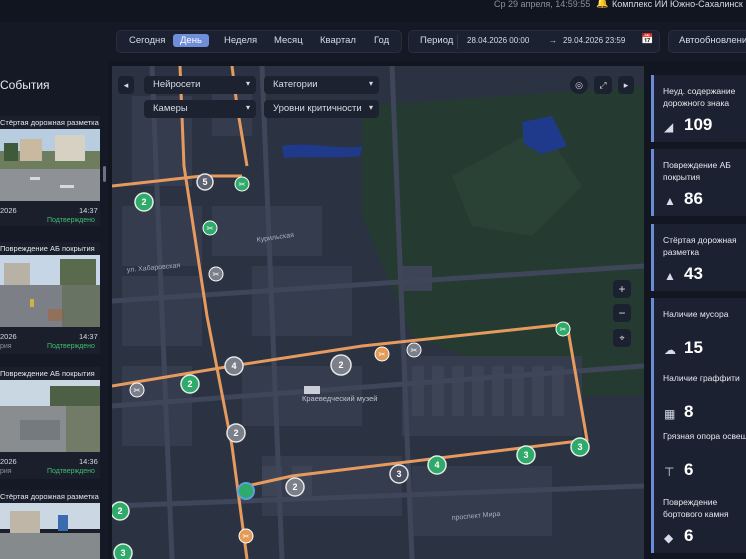 This screenshot has height=559, width=746. Describe the element at coordinates (339, 398) in the screenshot. I see `map-label-museum: Краеведческий музей` at that location.